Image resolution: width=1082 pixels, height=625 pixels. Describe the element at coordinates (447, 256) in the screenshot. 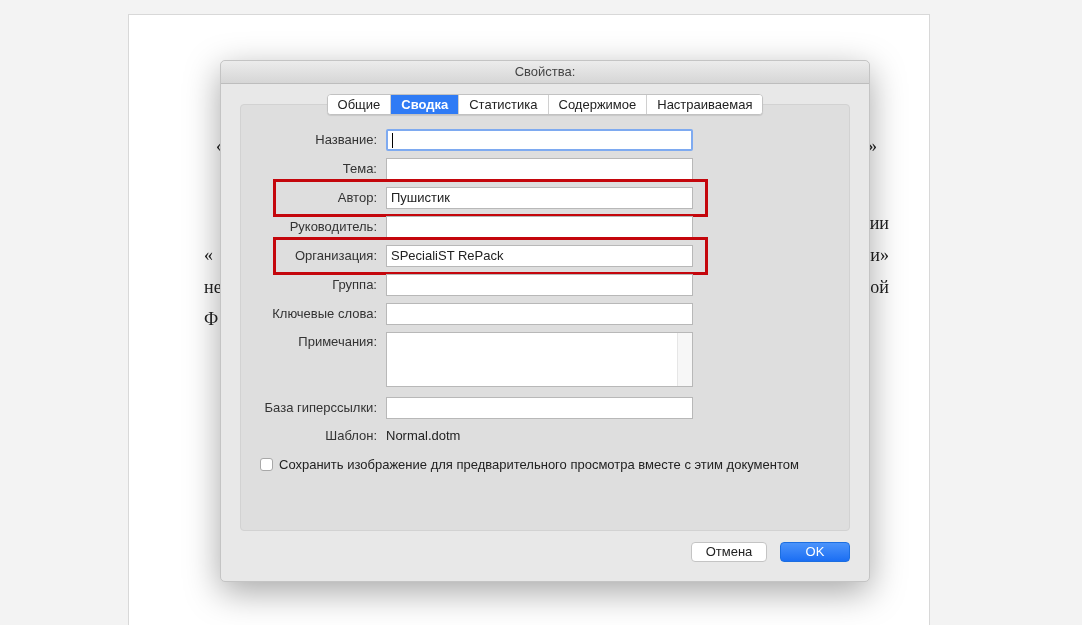

I see `field-value: SPecialiST RePack` at that location.